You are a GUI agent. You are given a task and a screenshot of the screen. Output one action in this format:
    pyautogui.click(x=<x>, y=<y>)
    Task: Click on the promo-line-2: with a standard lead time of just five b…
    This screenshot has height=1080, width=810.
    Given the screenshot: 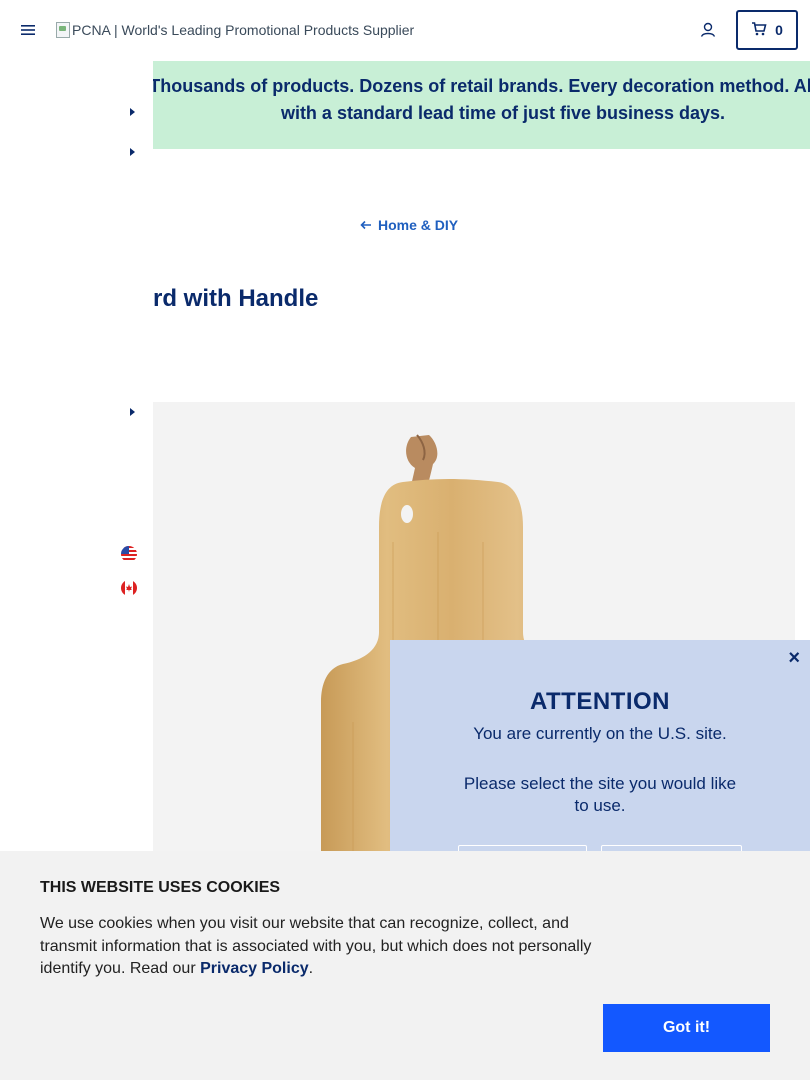 What is the action you would take?
    pyautogui.click(x=503, y=113)
    